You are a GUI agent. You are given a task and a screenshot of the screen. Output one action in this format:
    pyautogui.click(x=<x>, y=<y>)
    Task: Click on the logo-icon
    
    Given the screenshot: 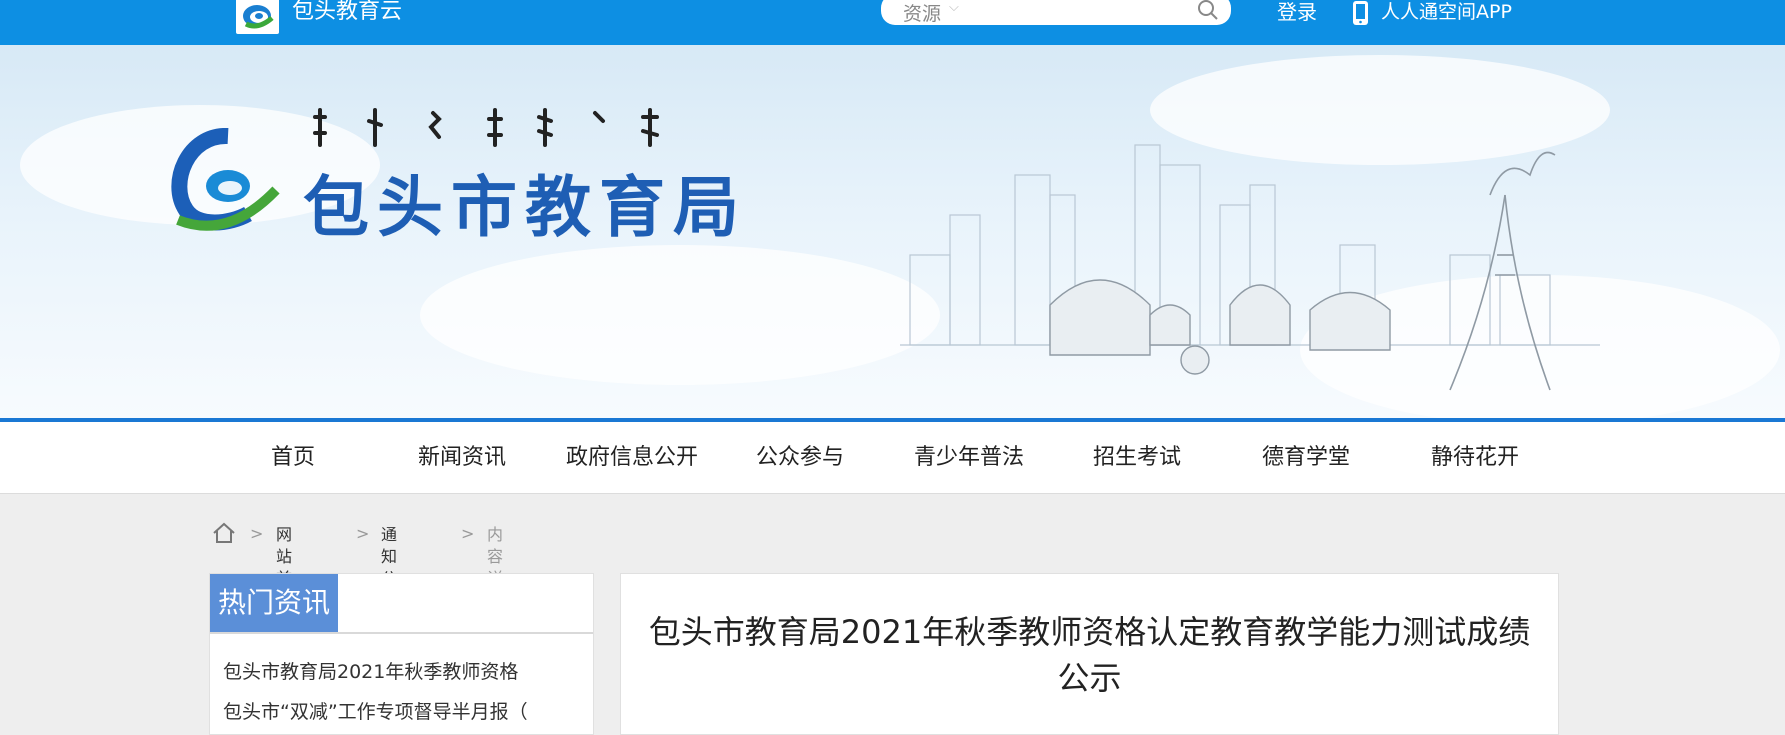 What is the action you would take?
    pyautogui.click(x=257, y=17)
    